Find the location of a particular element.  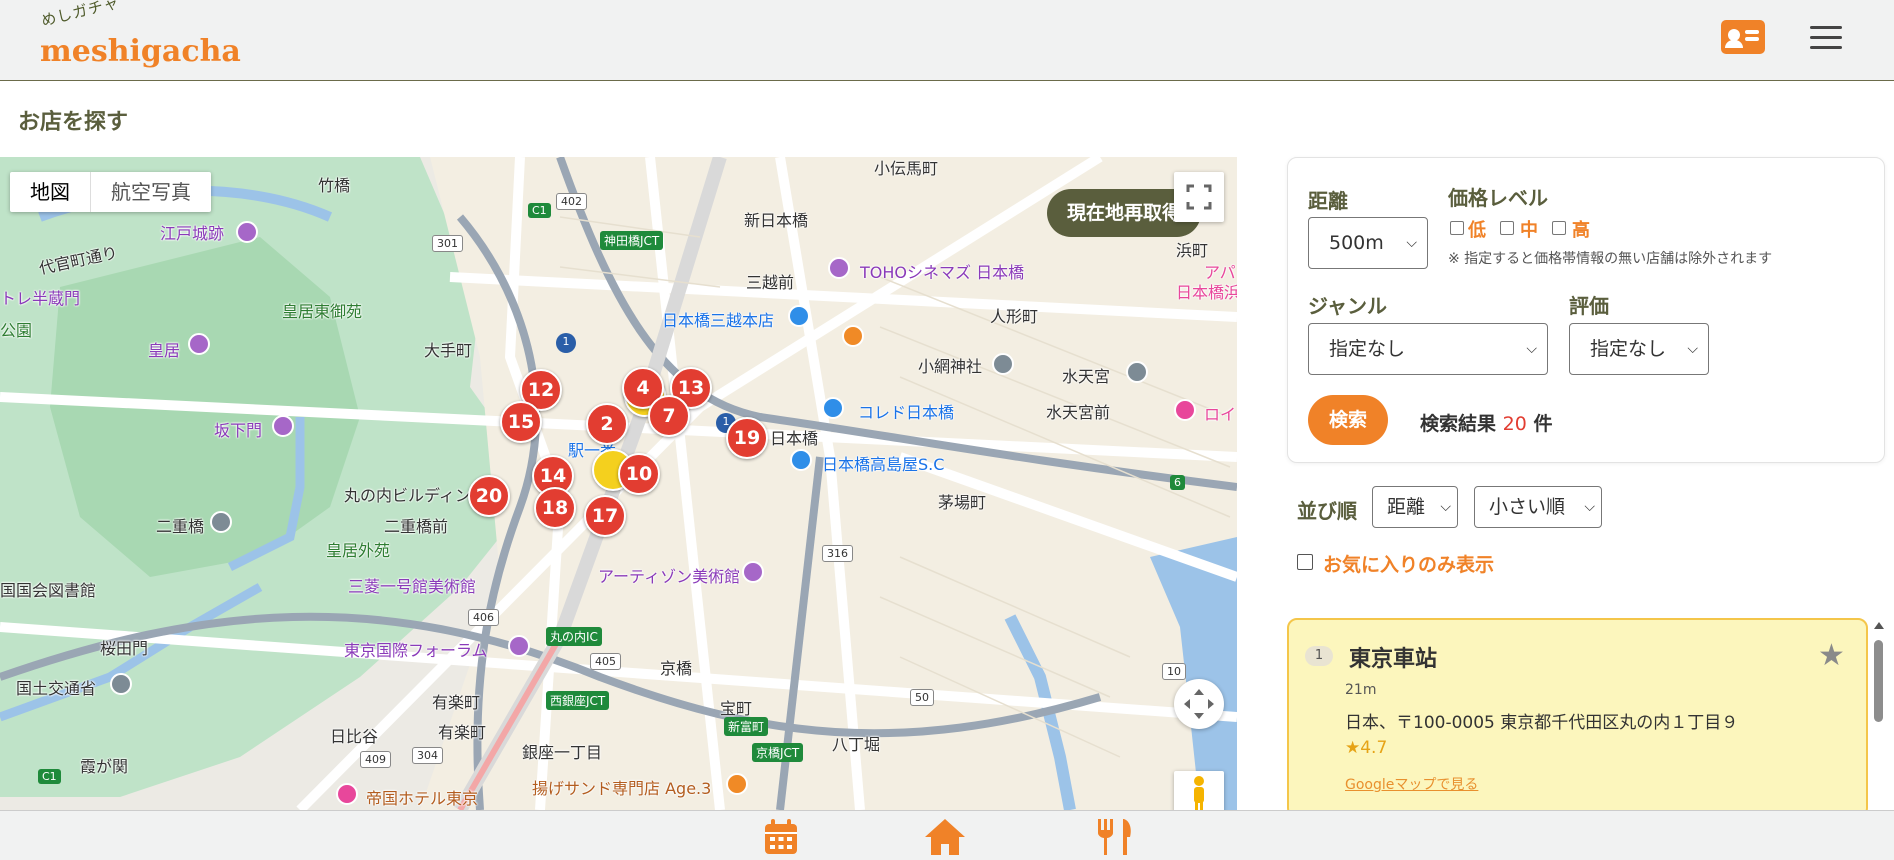

logo: めしガチャ meshigacha is located at coordinates (139, 35).